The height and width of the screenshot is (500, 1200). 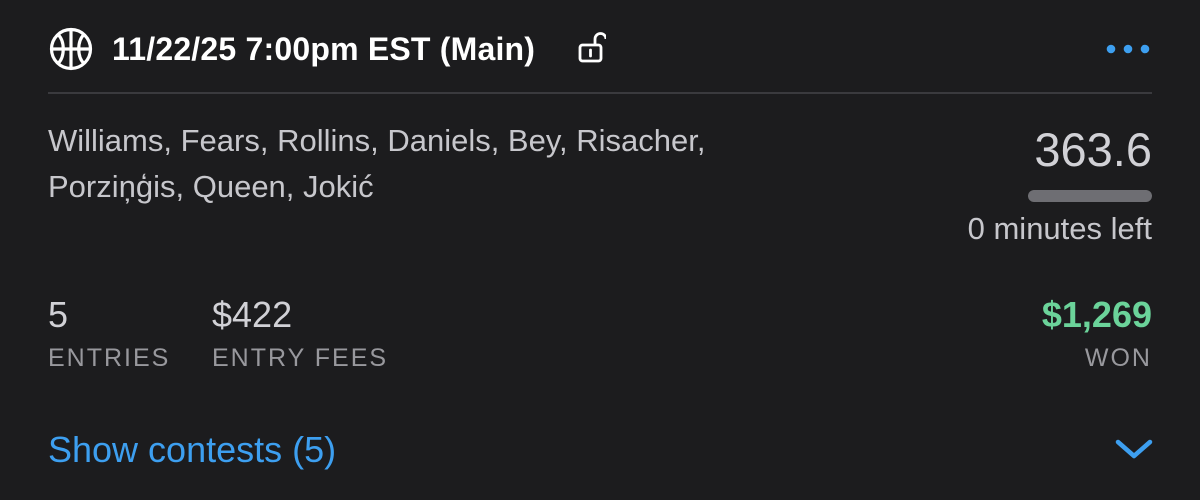 What do you see at coordinates (109, 358) in the screenshot?
I see `entries-label: ENTRIES` at bounding box center [109, 358].